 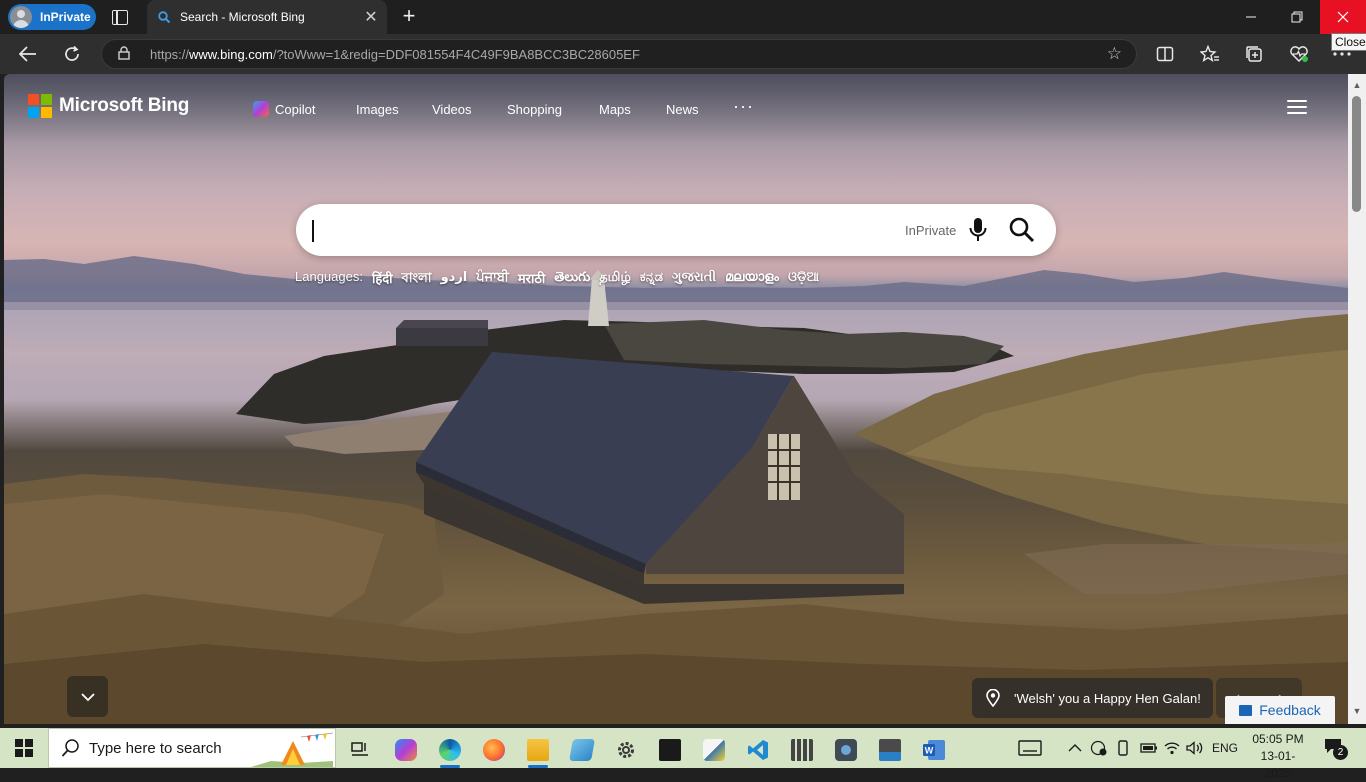 What do you see at coordinates (231, 54) in the screenshot?
I see `url-host: www.bing.com` at bounding box center [231, 54].